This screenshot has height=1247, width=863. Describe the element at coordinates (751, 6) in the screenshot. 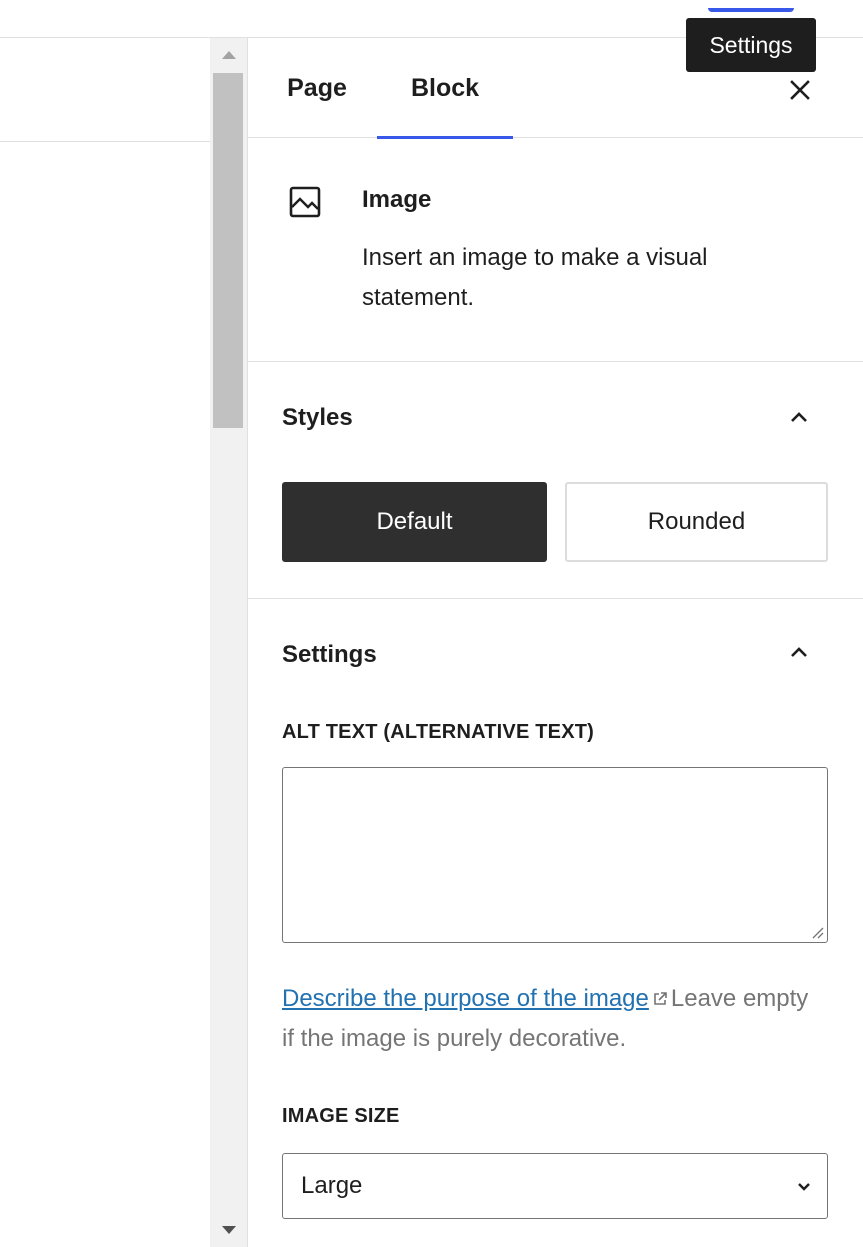

I see `toolbar-settings-button-edge` at that location.